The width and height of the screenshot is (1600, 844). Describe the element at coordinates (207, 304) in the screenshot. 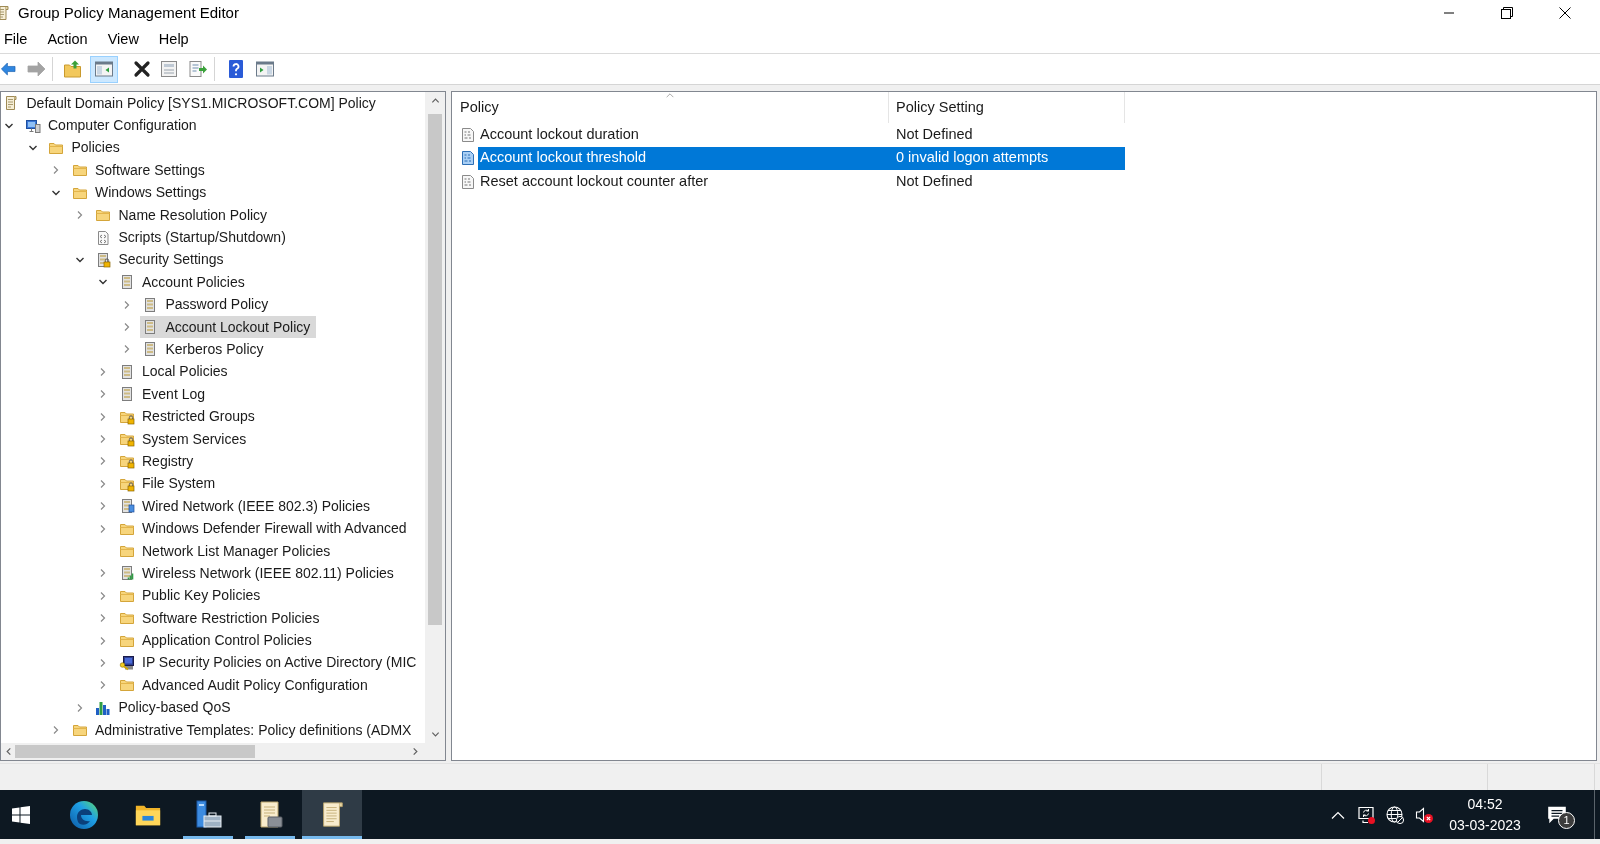

I see `tree-item: Password Policy` at that location.